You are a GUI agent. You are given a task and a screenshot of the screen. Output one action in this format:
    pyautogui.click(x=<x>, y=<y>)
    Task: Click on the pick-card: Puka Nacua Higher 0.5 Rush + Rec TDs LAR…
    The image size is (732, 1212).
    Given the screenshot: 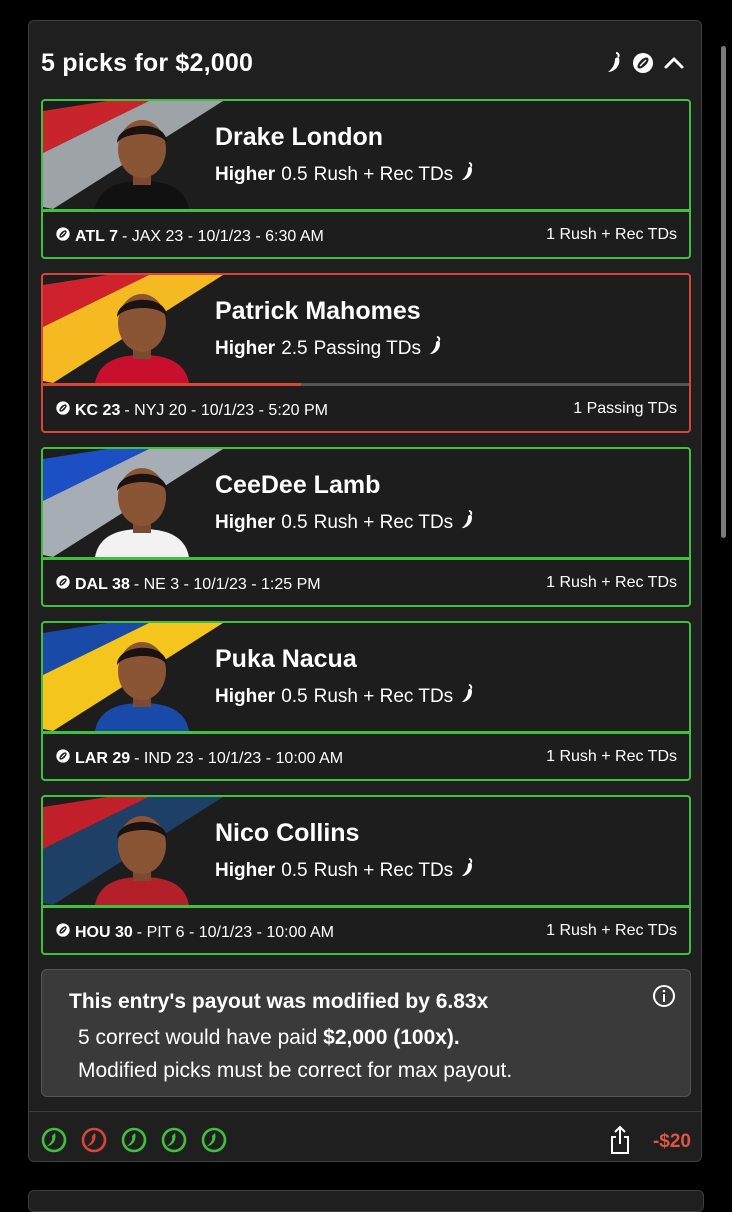 What is the action you would take?
    pyautogui.click(x=366, y=701)
    